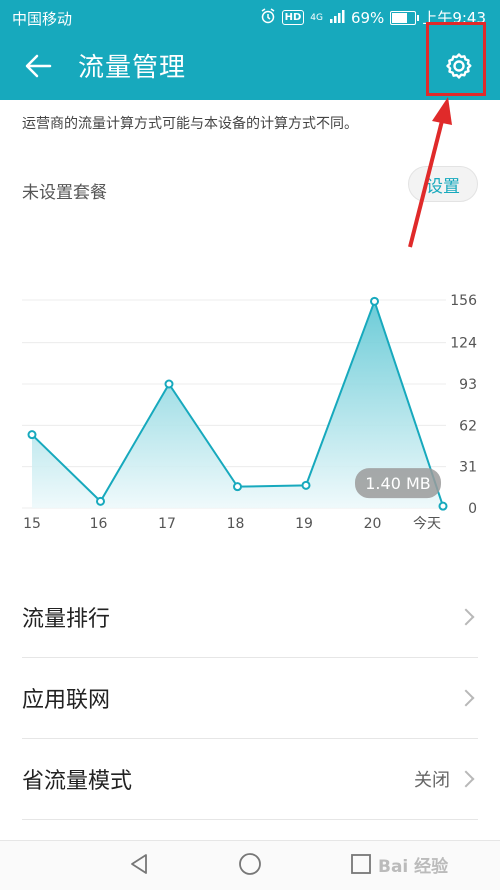 This screenshot has width=500, height=890. I want to click on nav-home-icon, so click(250, 866).